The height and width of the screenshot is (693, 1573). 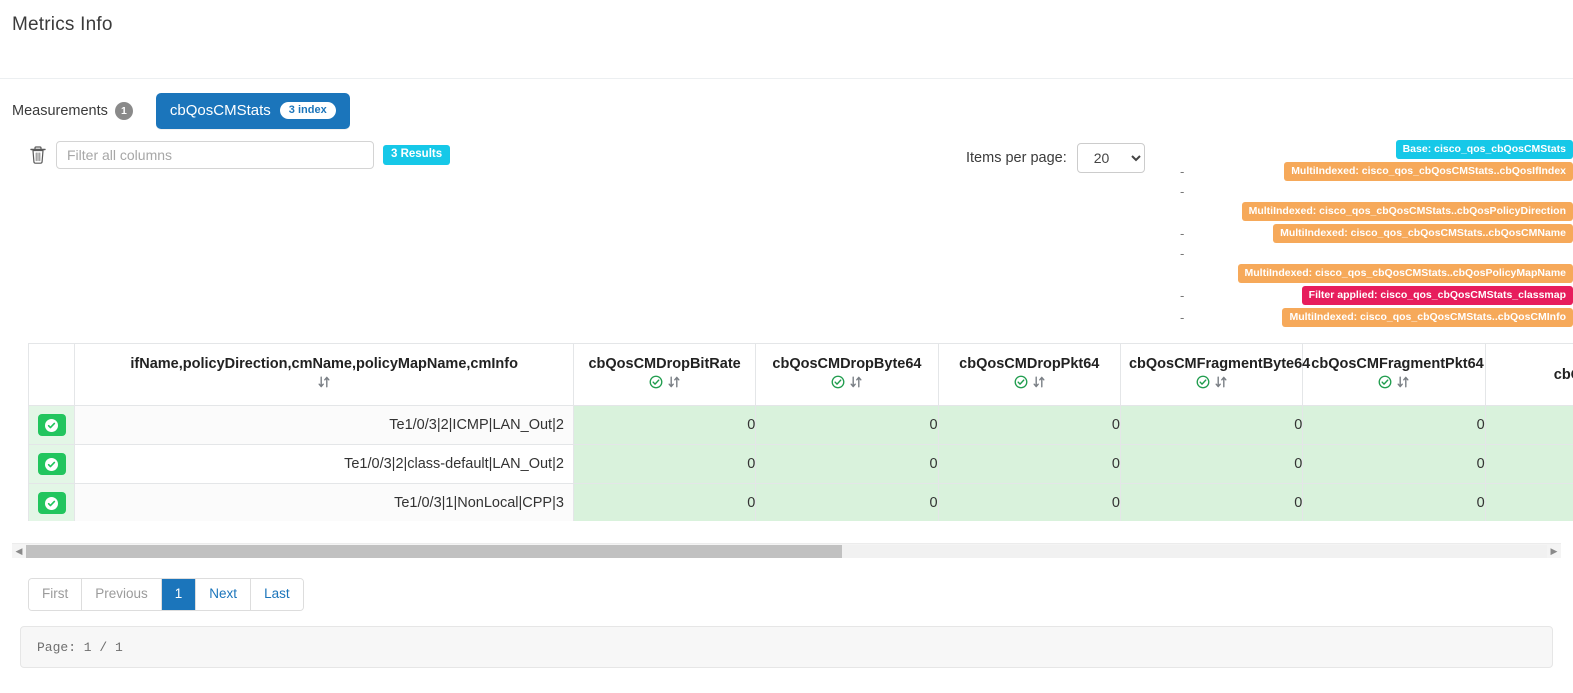 I want to click on row-key-cell: Te1/0/3|2|class-default|LAN_Out|2, so click(x=324, y=464).